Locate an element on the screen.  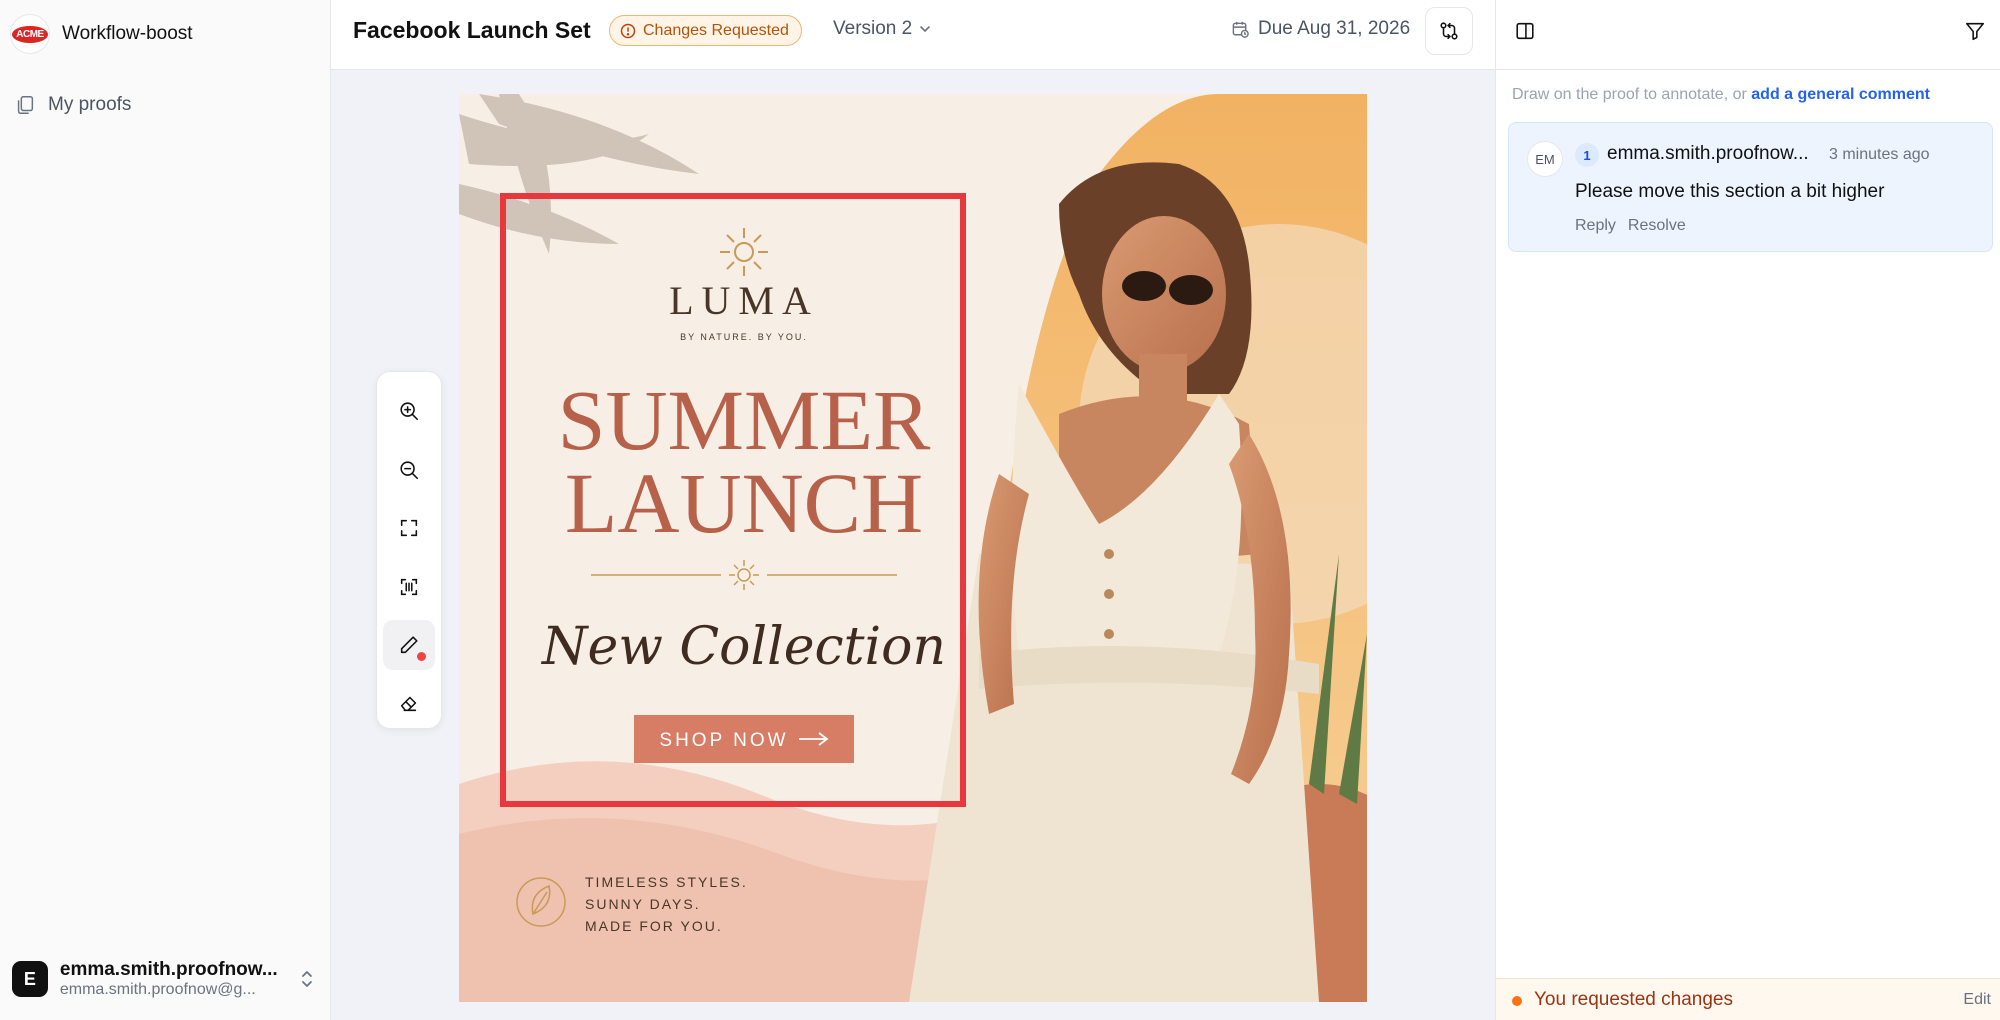
panel-header is located at coordinates (1748, 35).